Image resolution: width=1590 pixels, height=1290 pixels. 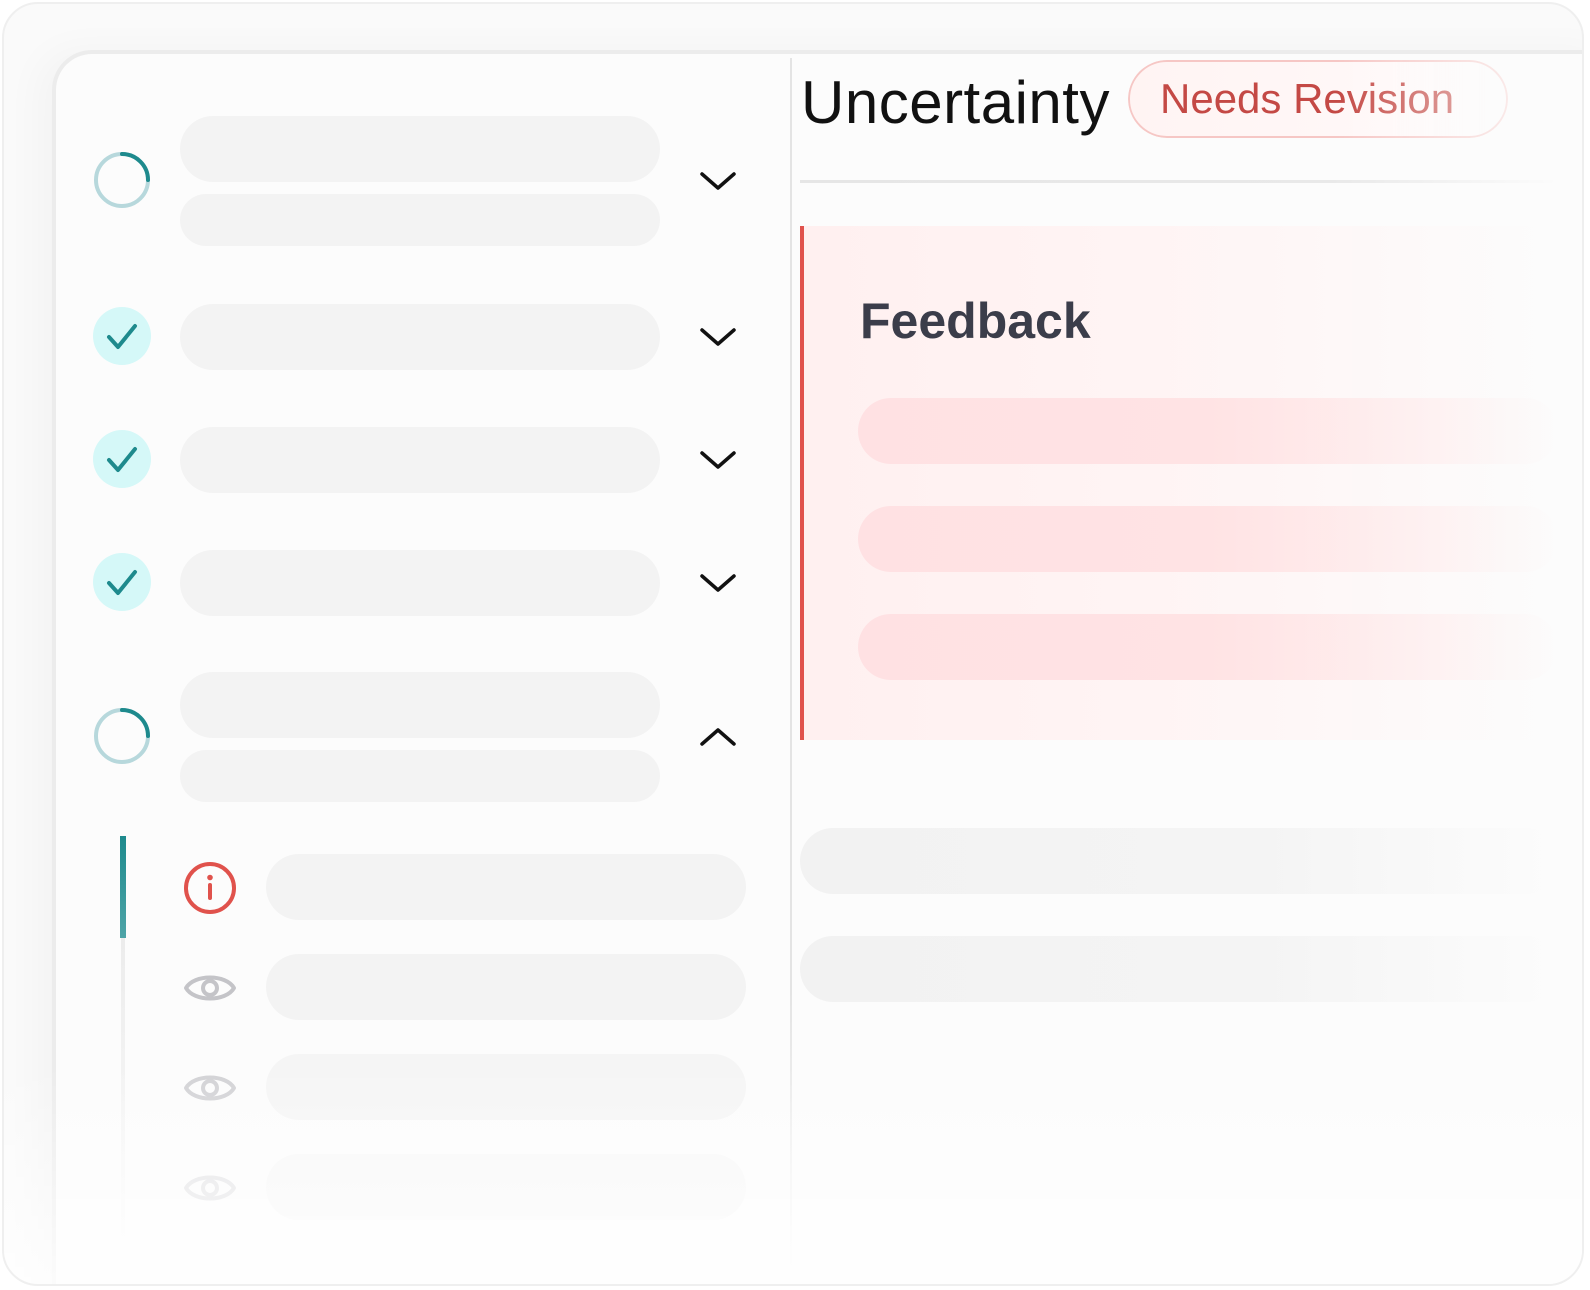 I want to click on track-line, so click(x=123, y=1103).